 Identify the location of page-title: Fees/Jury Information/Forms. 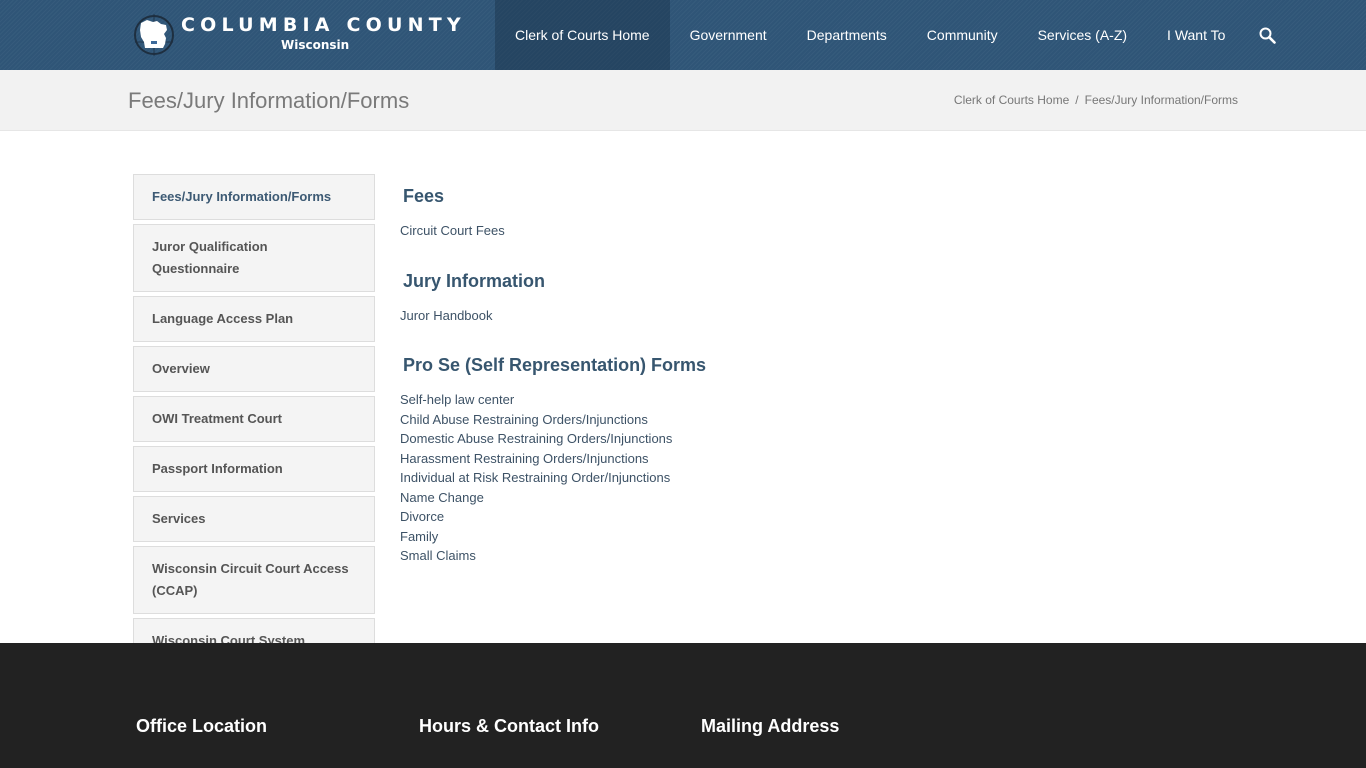
(269, 100).